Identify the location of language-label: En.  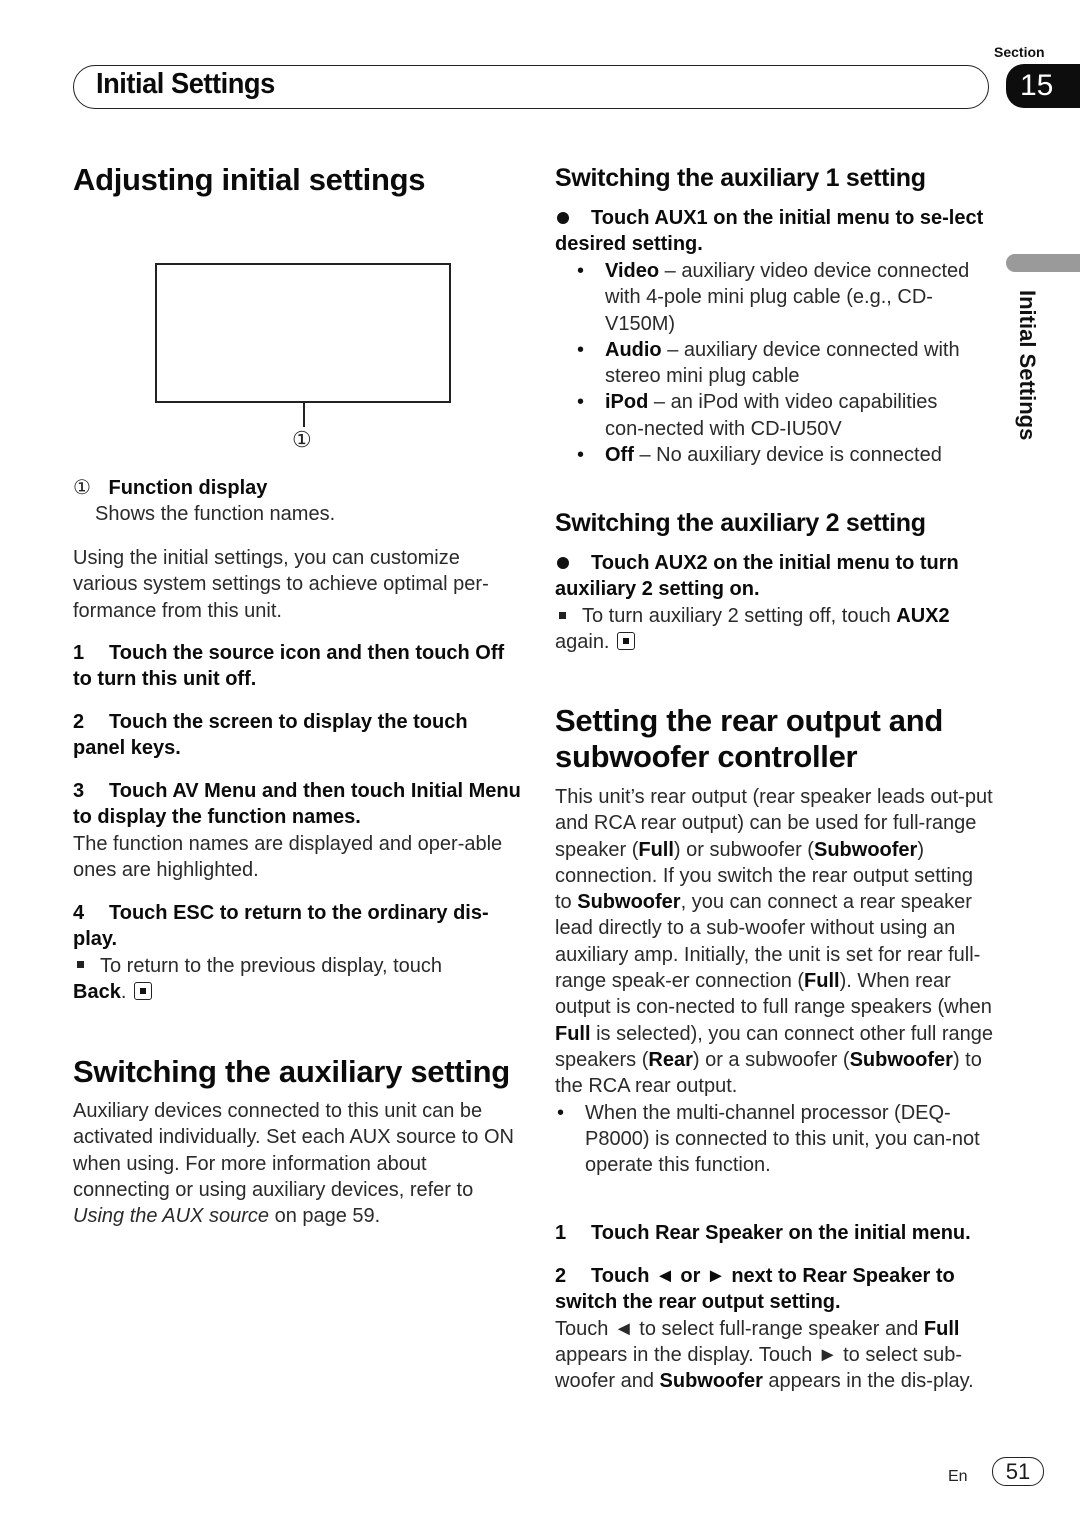
(958, 1476).